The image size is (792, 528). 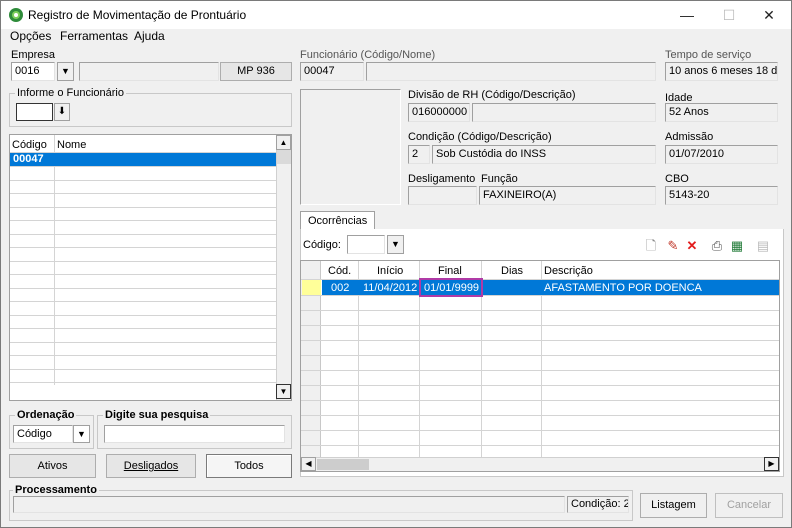 I want to click on ocorrencias-codigo-dropdown-icon: ▼, so click(x=395, y=244).